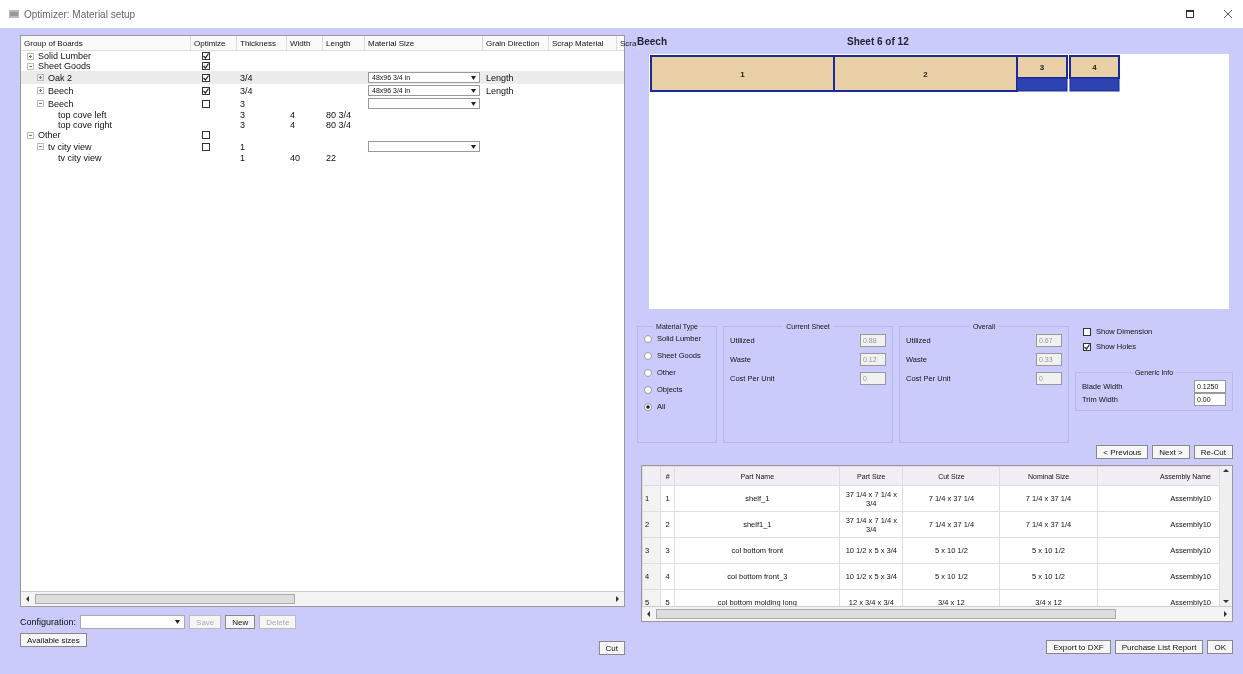  Describe the element at coordinates (611, 648) in the screenshot. I see `cut-button: Cut` at that location.